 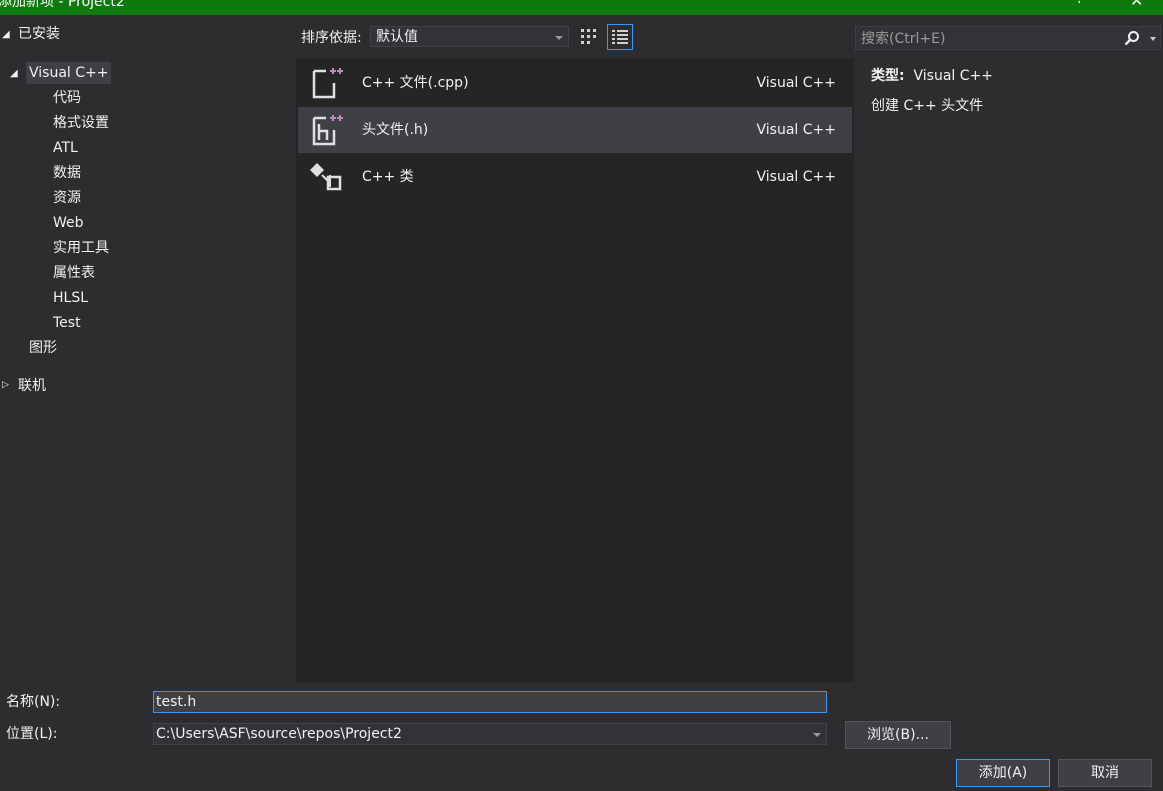 I want to click on search-box, so click(x=1008, y=38).